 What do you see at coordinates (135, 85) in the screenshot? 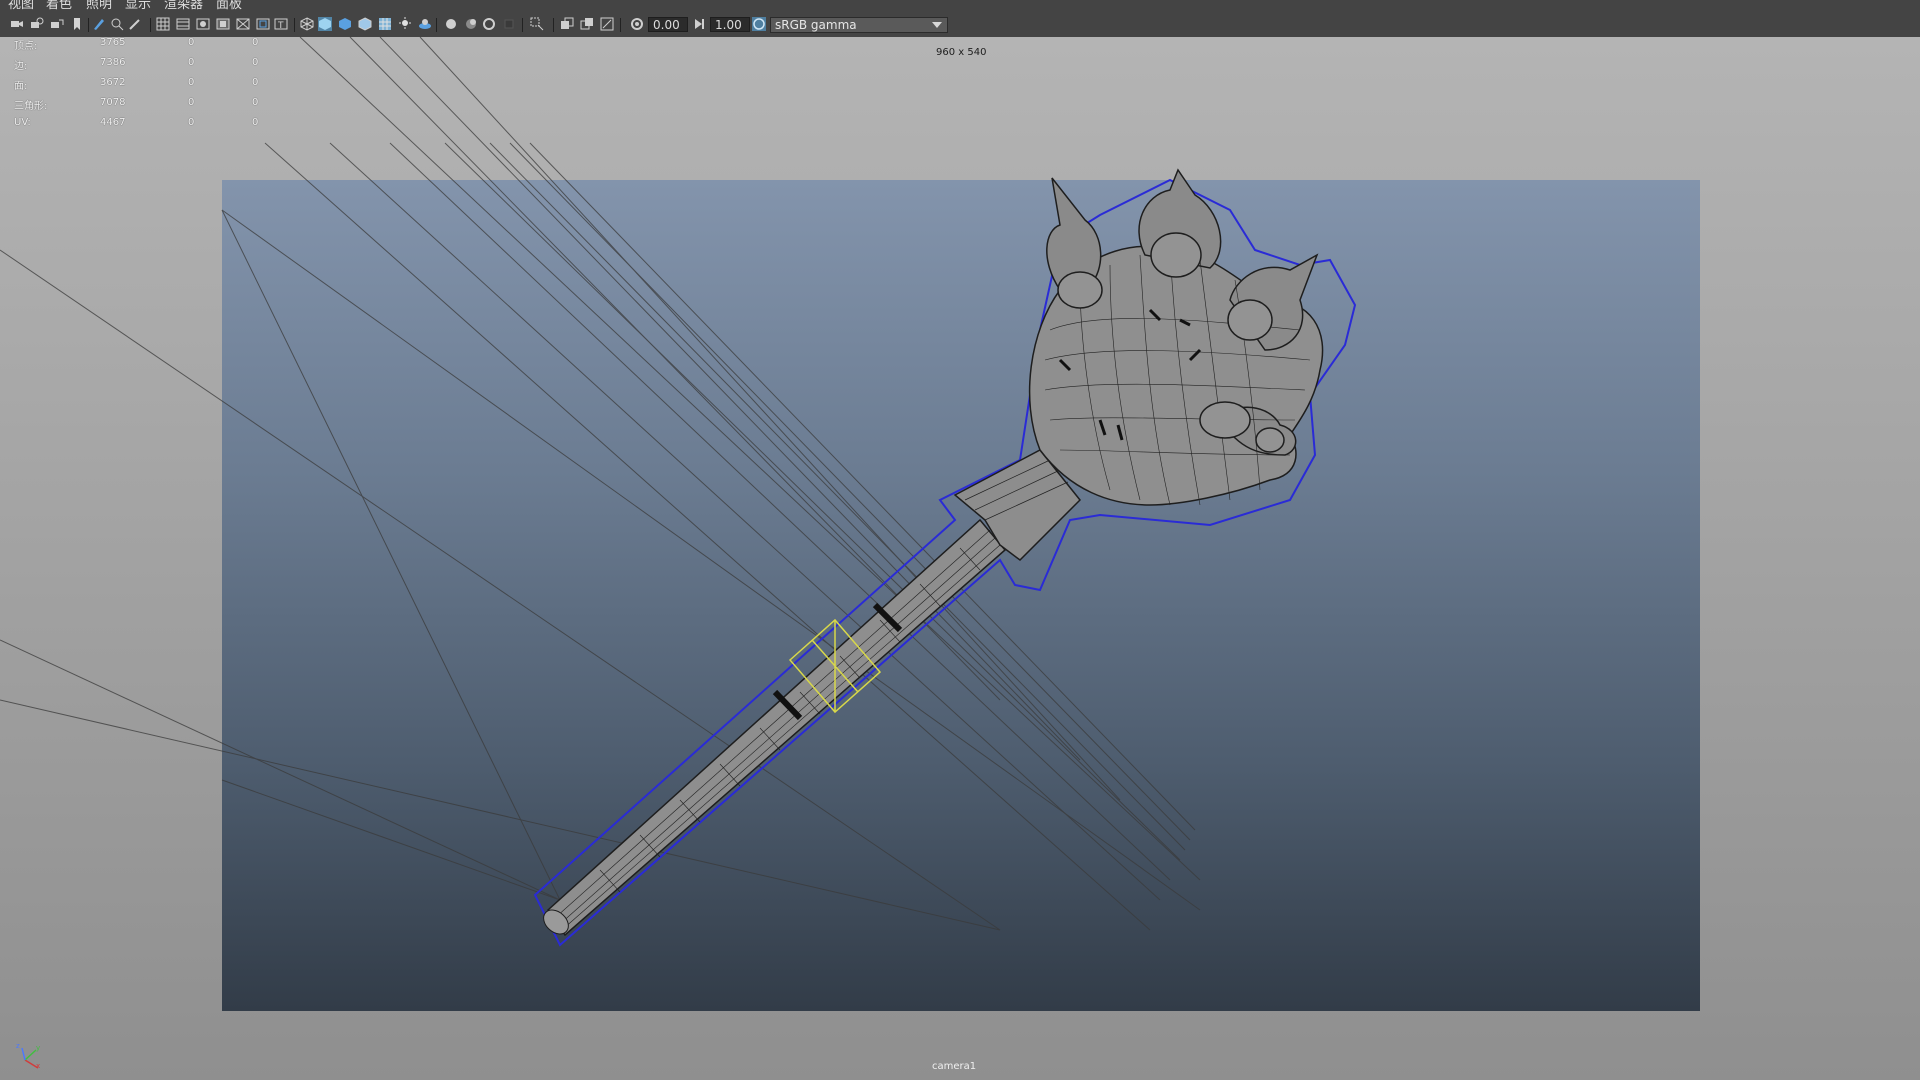
I see `hud-row-faces: 面: 3672 0 0` at bounding box center [135, 85].